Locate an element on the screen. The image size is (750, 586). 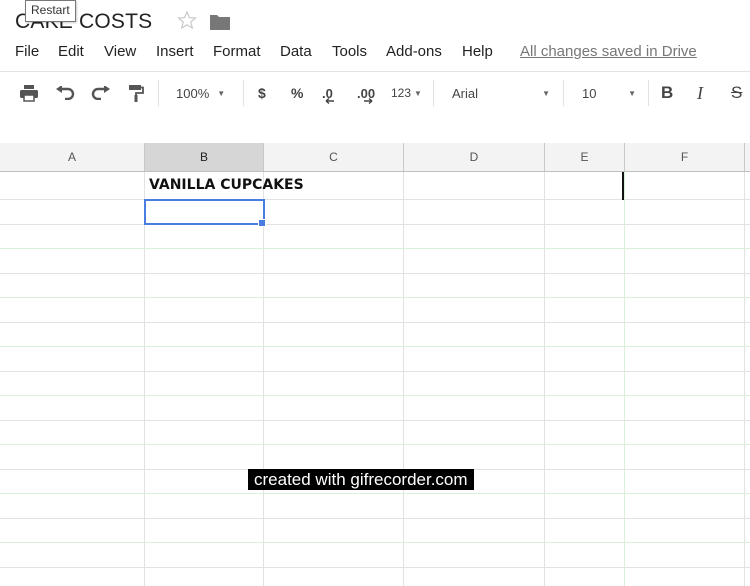
paint-format-icon is located at coordinates (136, 93).